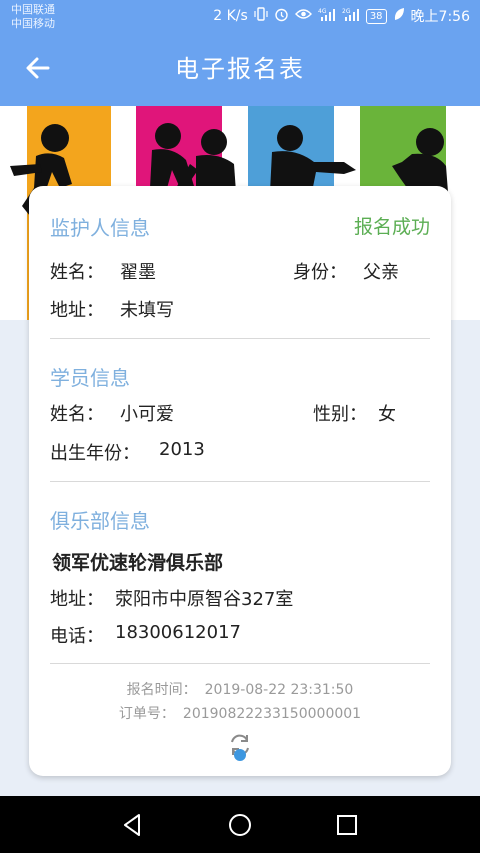 This screenshot has height=853, width=480. Describe the element at coordinates (33, 9) in the screenshot. I see `carrier-1: 中国联通` at that location.